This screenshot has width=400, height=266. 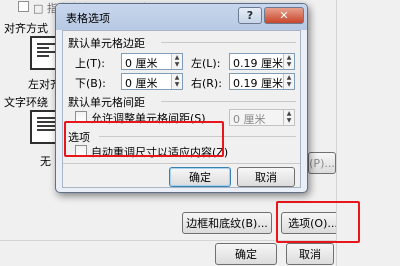 I want to click on left-margin-label: 左(L):, so click(x=206, y=63).